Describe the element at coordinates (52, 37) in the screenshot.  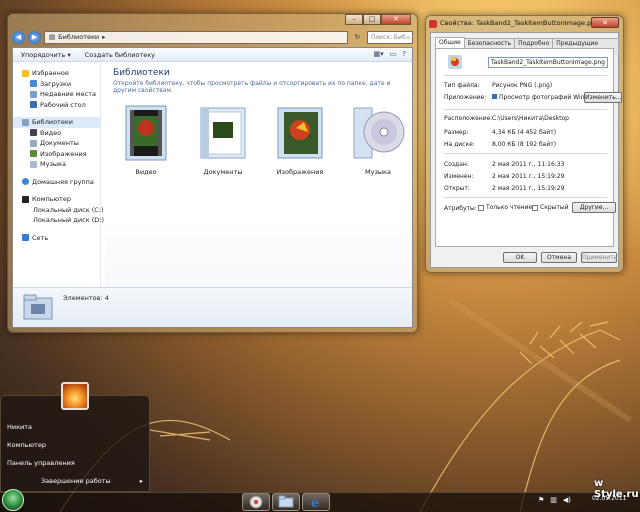
I see `library-icon: ▤` at that location.